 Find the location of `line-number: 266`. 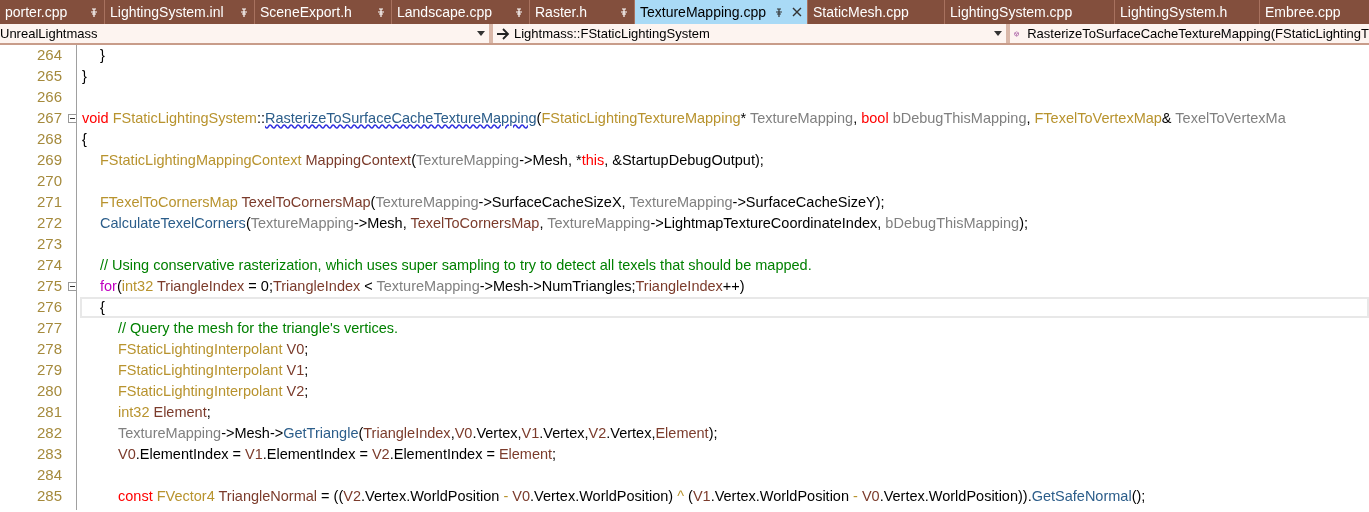

line-number: 266 is located at coordinates (48, 97).